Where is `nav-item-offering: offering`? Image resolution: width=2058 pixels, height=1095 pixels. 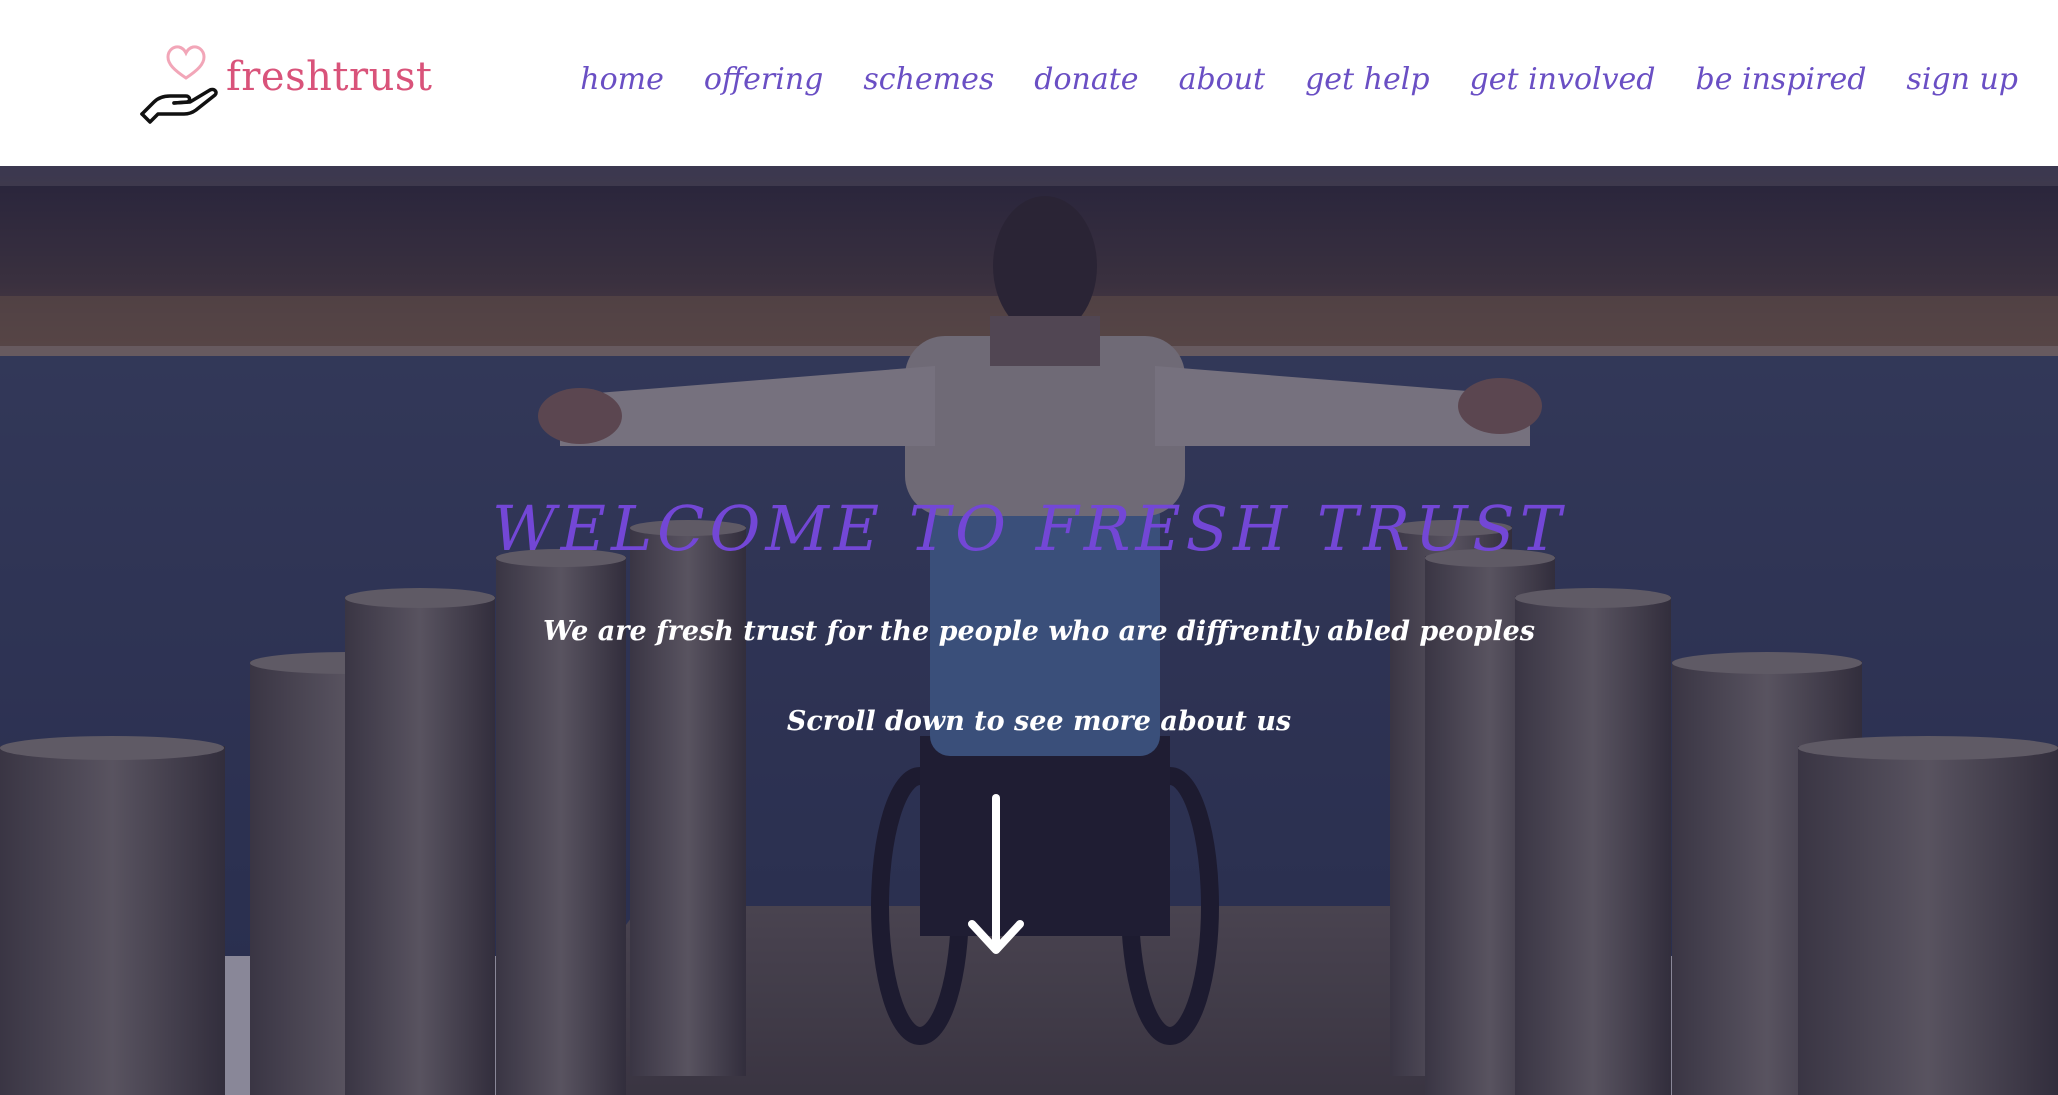 nav-item-offering: offering is located at coordinates (764, 79).